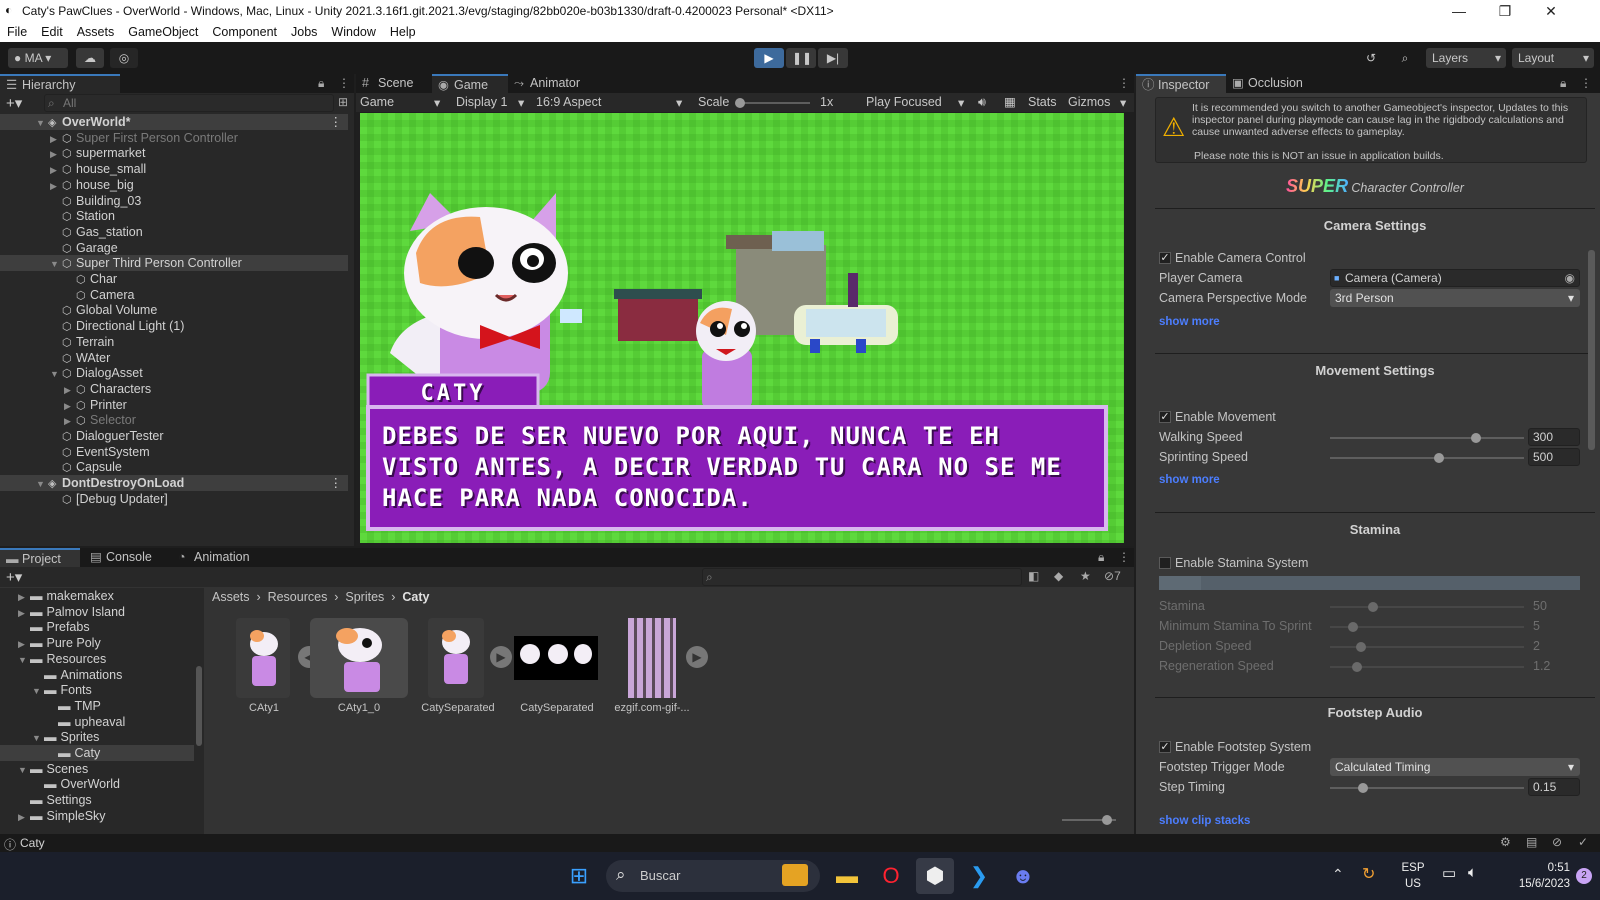 The height and width of the screenshot is (900, 1600). Describe the element at coordinates (1541, 666) in the screenshot. I see `regeneration-speed-value: 1.2` at that location.